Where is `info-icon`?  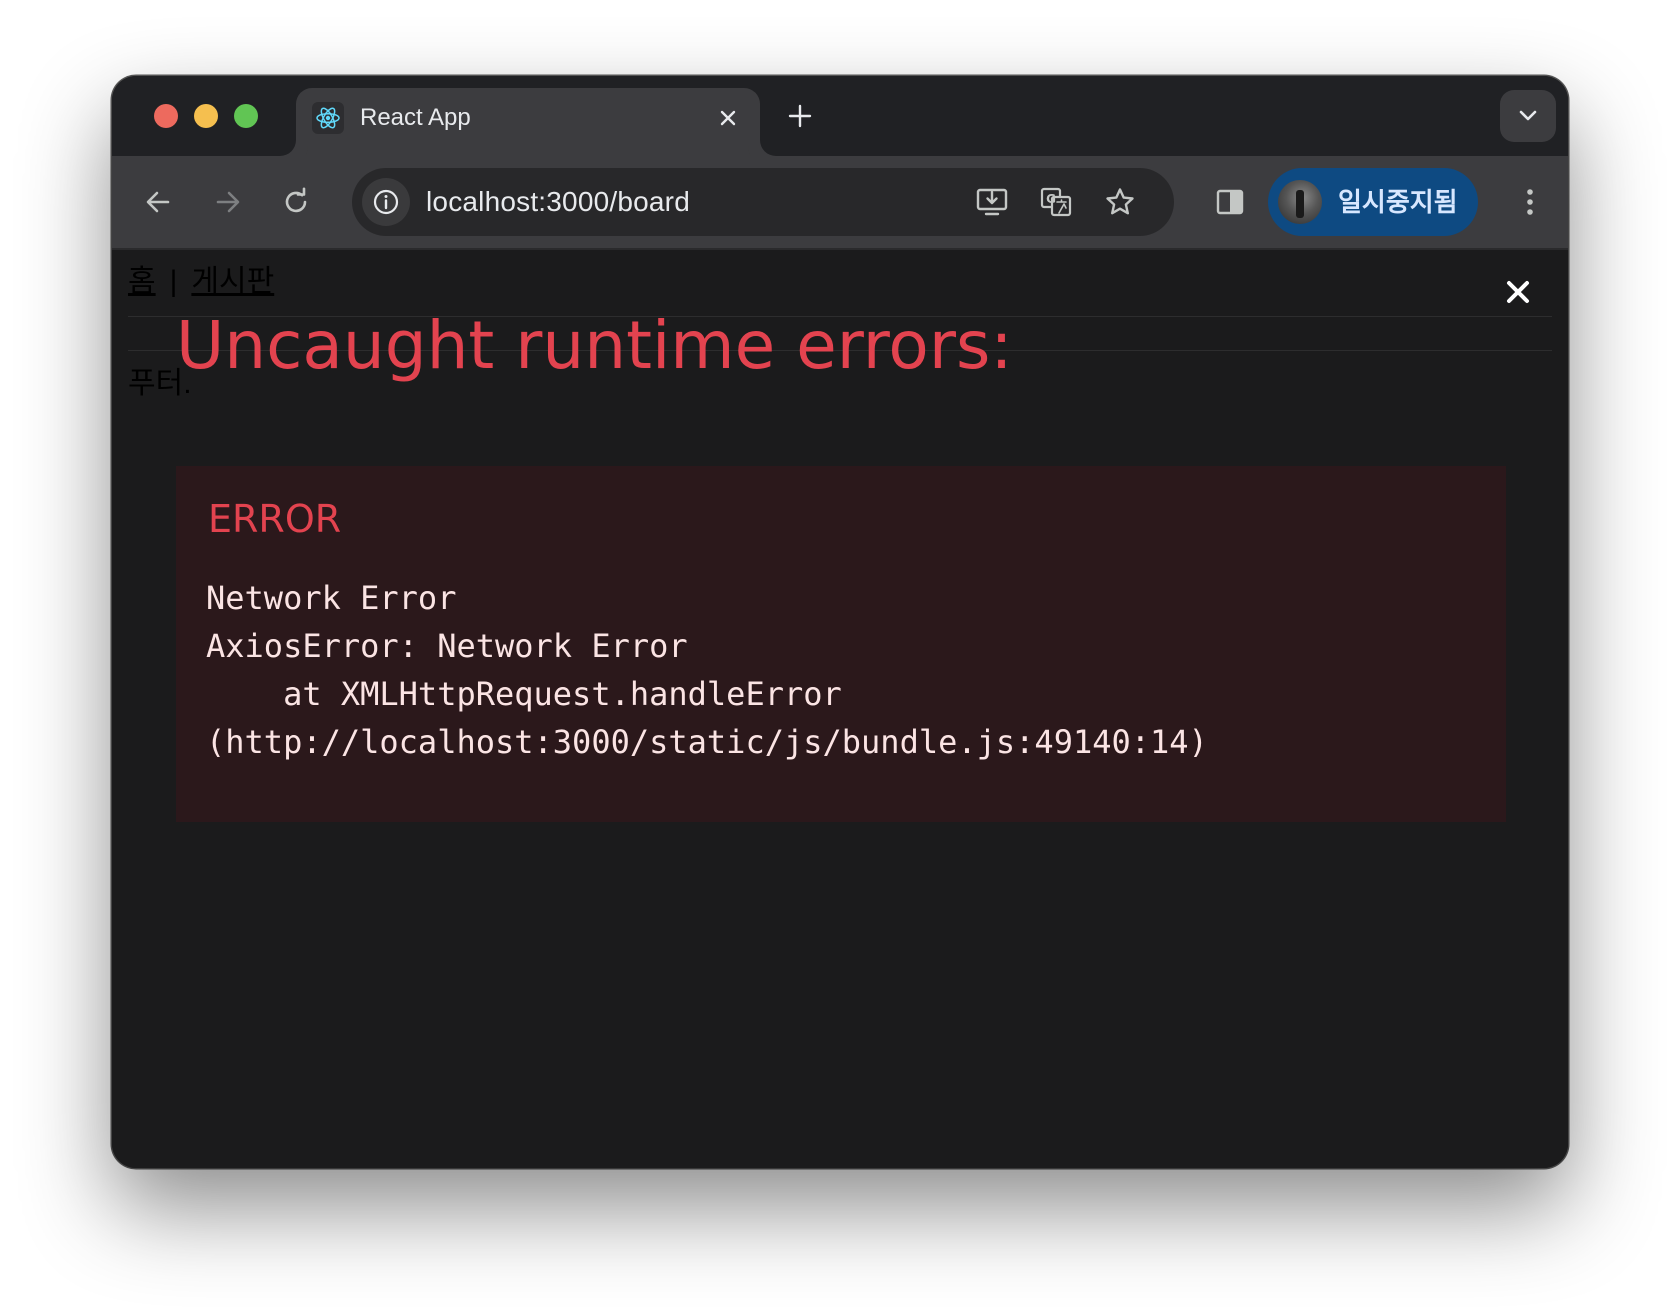
info-icon is located at coordinates (386, 202).